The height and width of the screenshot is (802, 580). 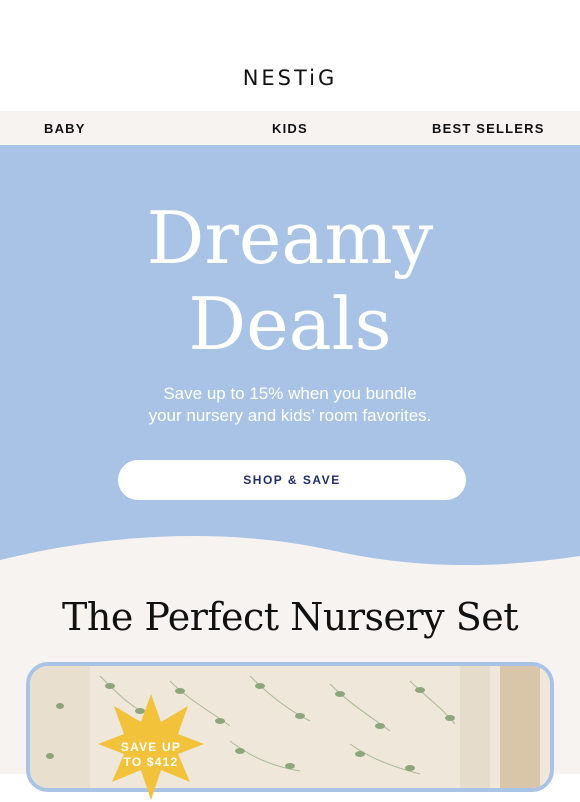 What do you see at coordinates (151, 762) in the screenshot?
I see `badge-line-2: TO $412` at bounding box center [151, 762].